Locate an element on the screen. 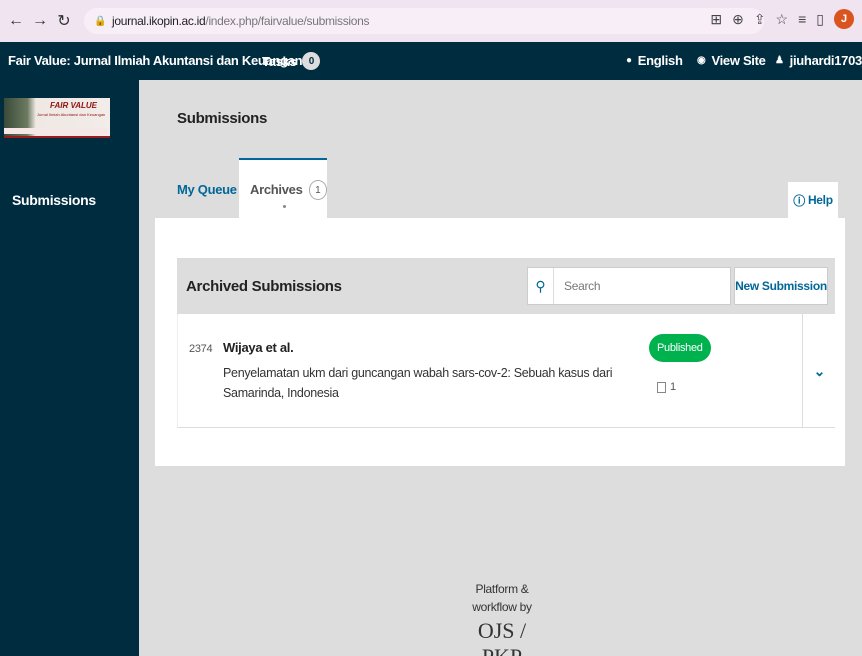 Image resolution: width=862 pixels, height=656 pixels. user-icon: ♟ is located at coordinates (779, 60).